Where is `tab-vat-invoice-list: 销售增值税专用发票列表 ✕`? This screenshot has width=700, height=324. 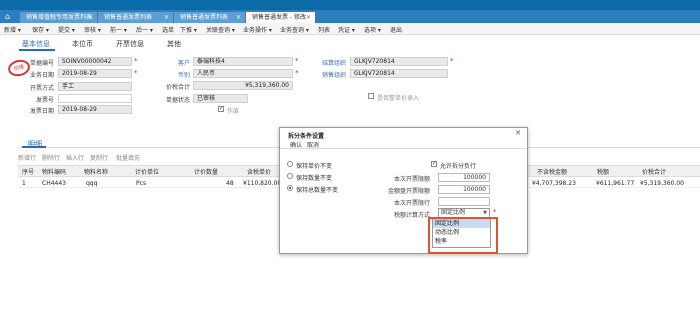 tab-vat-invoice-list: 销售增值税专用发票列表 ✕ is located at coordinates (59, 17).